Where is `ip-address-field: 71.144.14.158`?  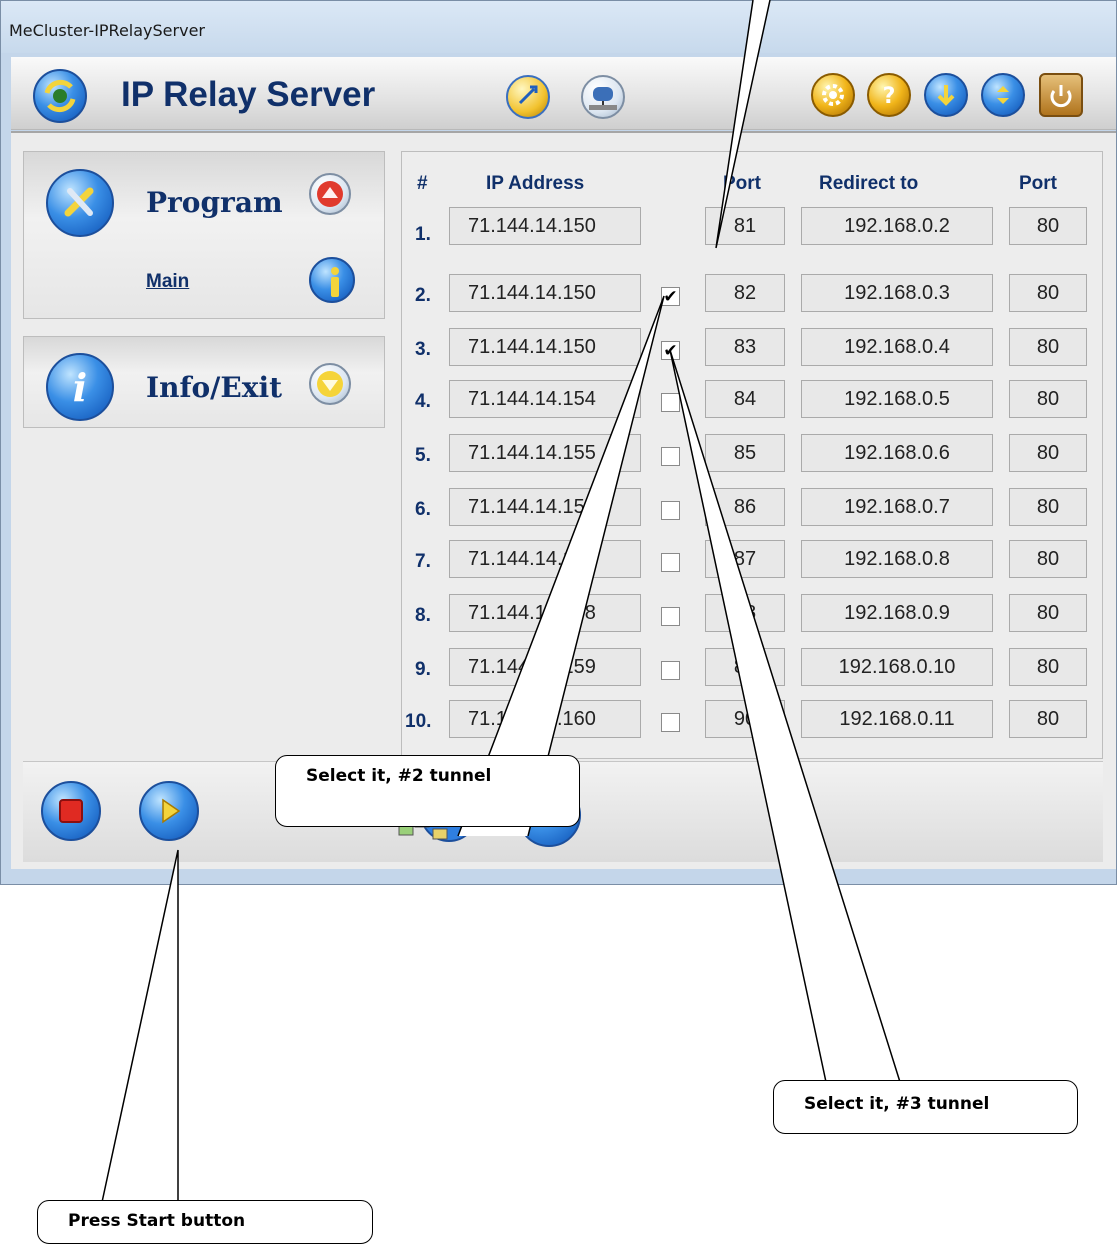
ip-address-field: 71.144.14.158 is located at coordinates (545, 613).